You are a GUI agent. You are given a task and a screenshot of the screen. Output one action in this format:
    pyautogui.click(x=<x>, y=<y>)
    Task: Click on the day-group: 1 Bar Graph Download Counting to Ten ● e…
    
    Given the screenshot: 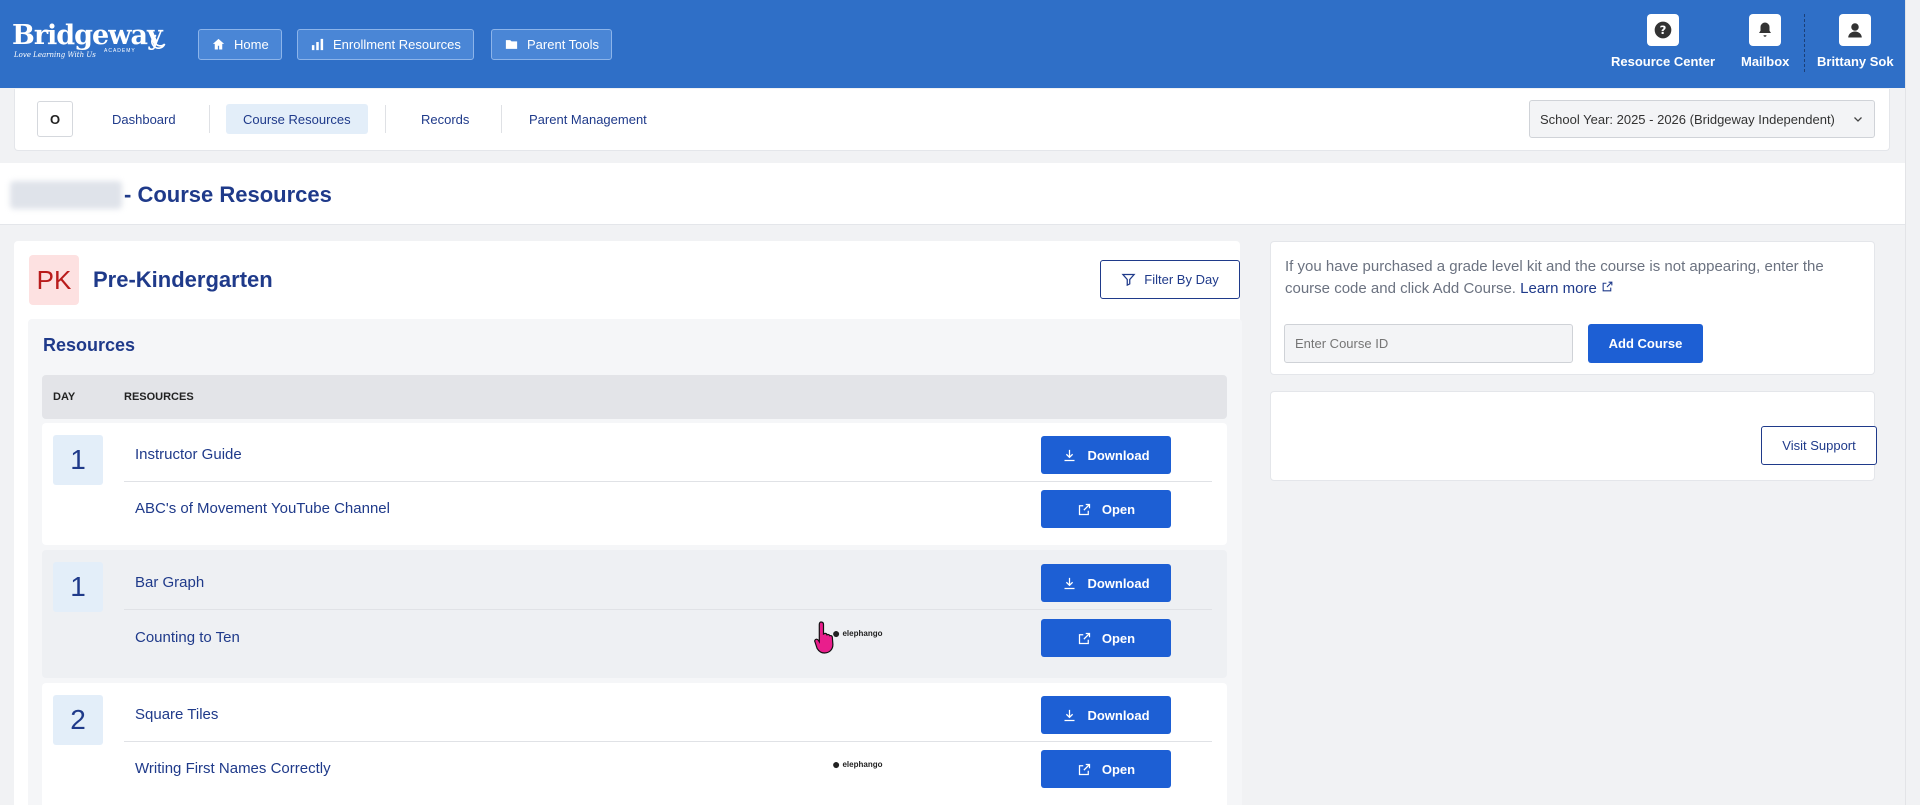 What is the action you would take?
    pyautogui.click(x=634, y=614)
    